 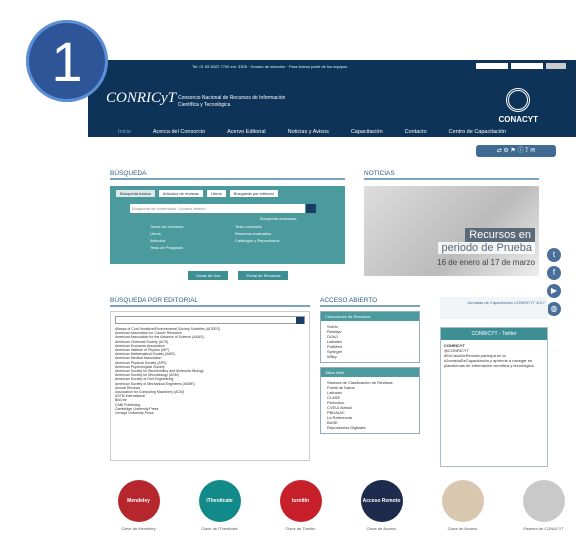 What do you see at coordinates (554, 282) in the screenshot?
I see `social-icons: t f ▶ ◍` at bounding box center [554, 282].